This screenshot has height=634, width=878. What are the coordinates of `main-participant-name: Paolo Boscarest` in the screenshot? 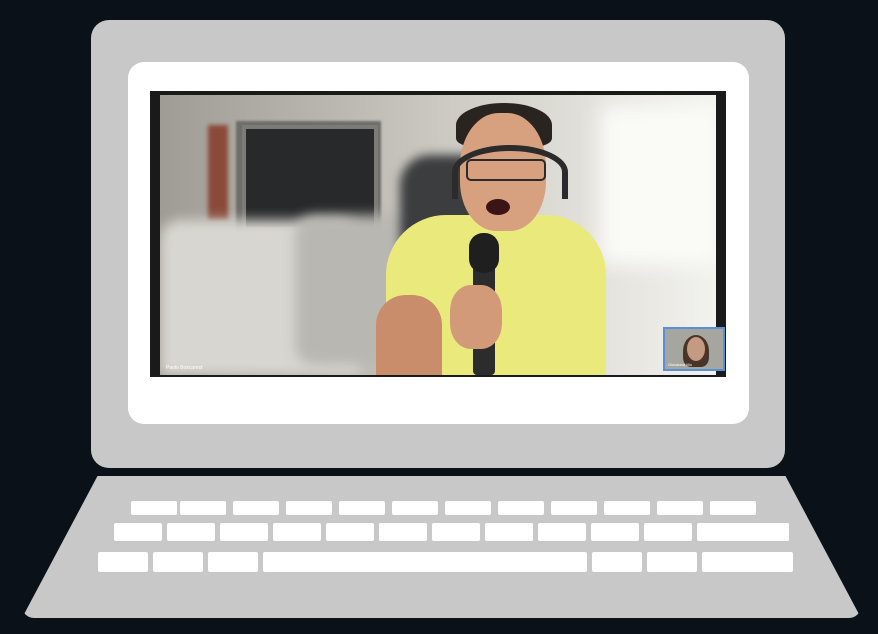 It's located at (184, 368).